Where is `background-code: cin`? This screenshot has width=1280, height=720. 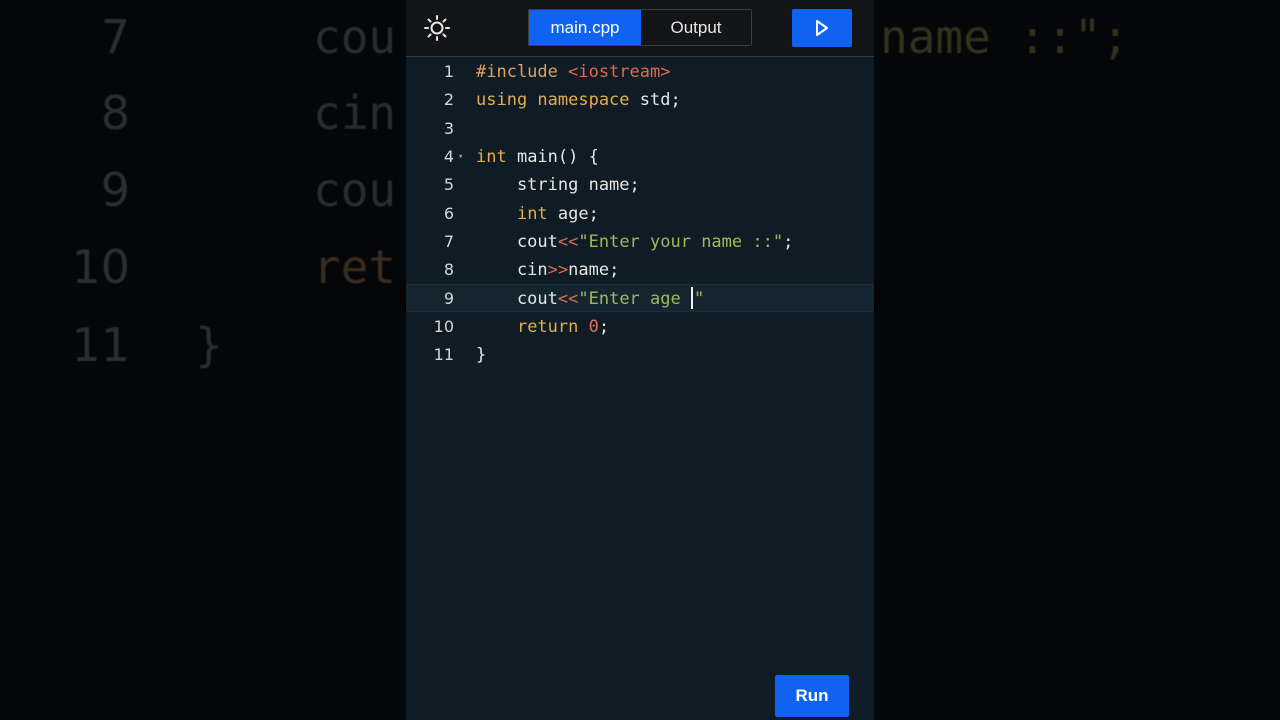
background-code: cin is located at coordinates (355, 113).